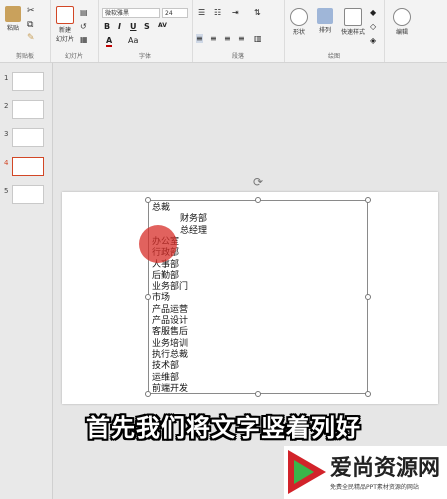 This screenshot has width=447, height=499. I want to click on quick-styles-button: 快速样式, so click(353, 22).